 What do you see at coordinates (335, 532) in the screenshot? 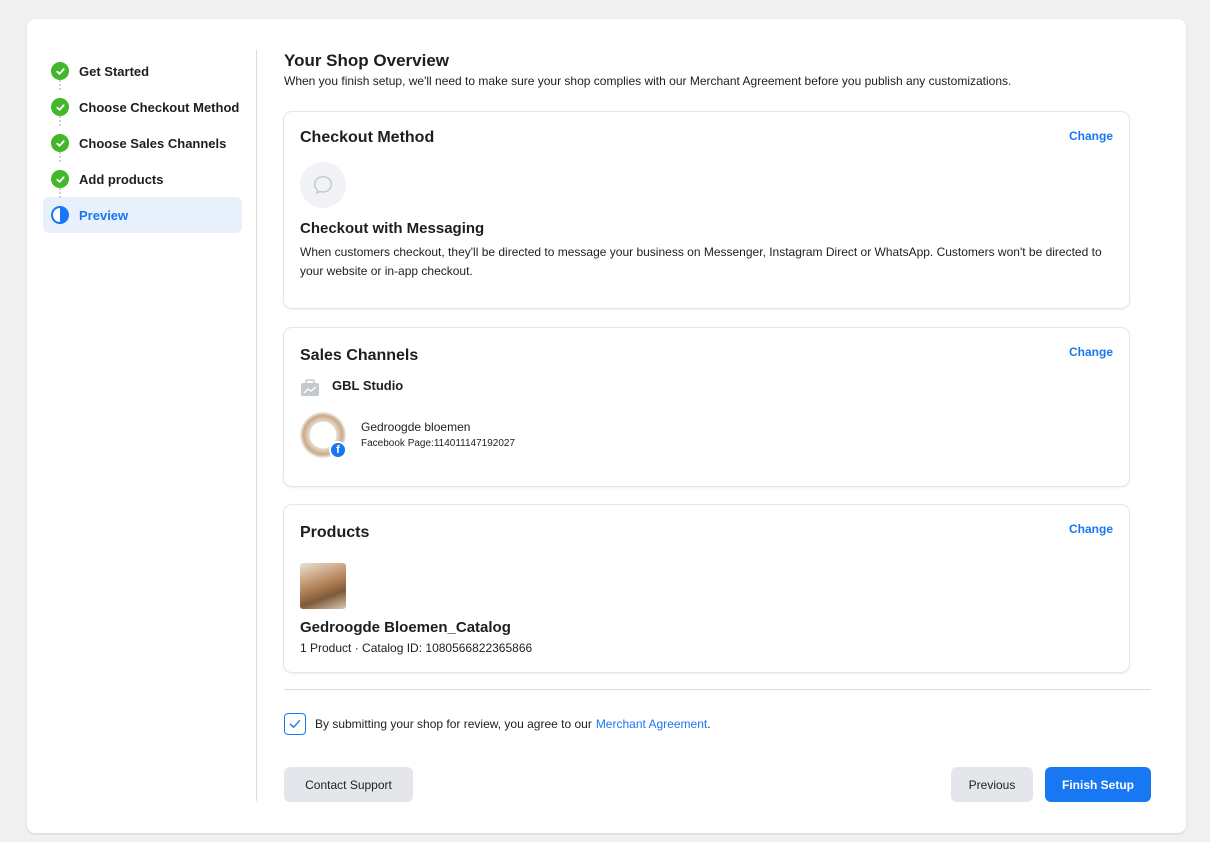
I see `card-title: Products` at bounding box center [335, 532].